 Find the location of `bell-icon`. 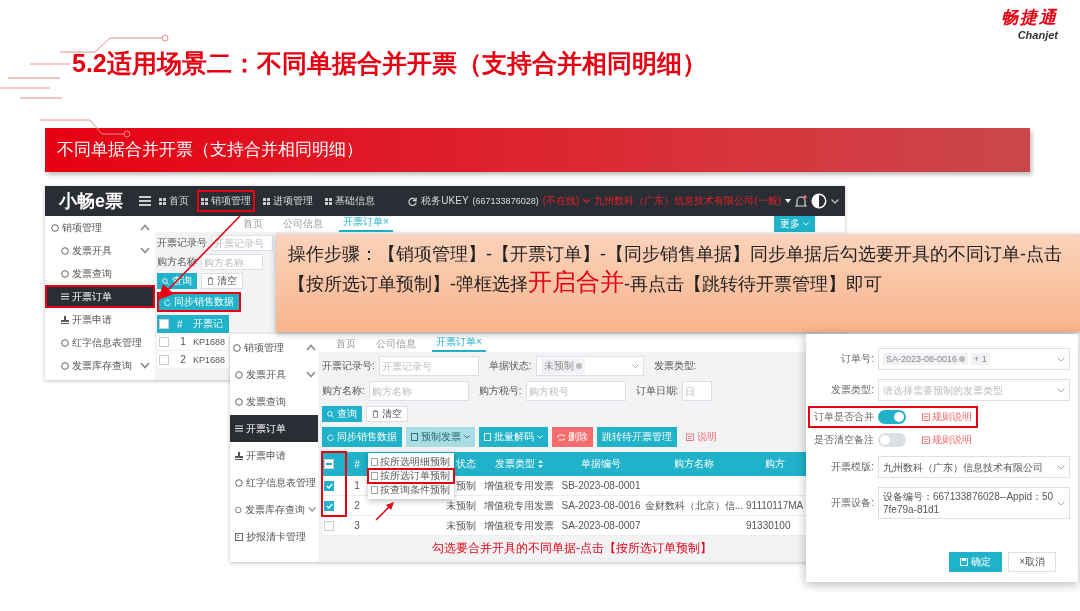

bell-icon is located at coordinates (801, 201).